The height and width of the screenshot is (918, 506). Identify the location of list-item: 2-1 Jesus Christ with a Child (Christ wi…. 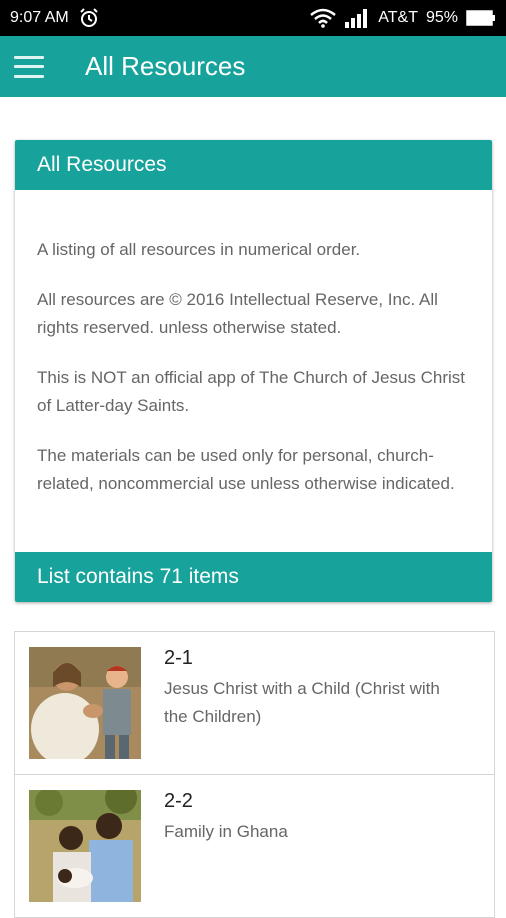
(254, 703).